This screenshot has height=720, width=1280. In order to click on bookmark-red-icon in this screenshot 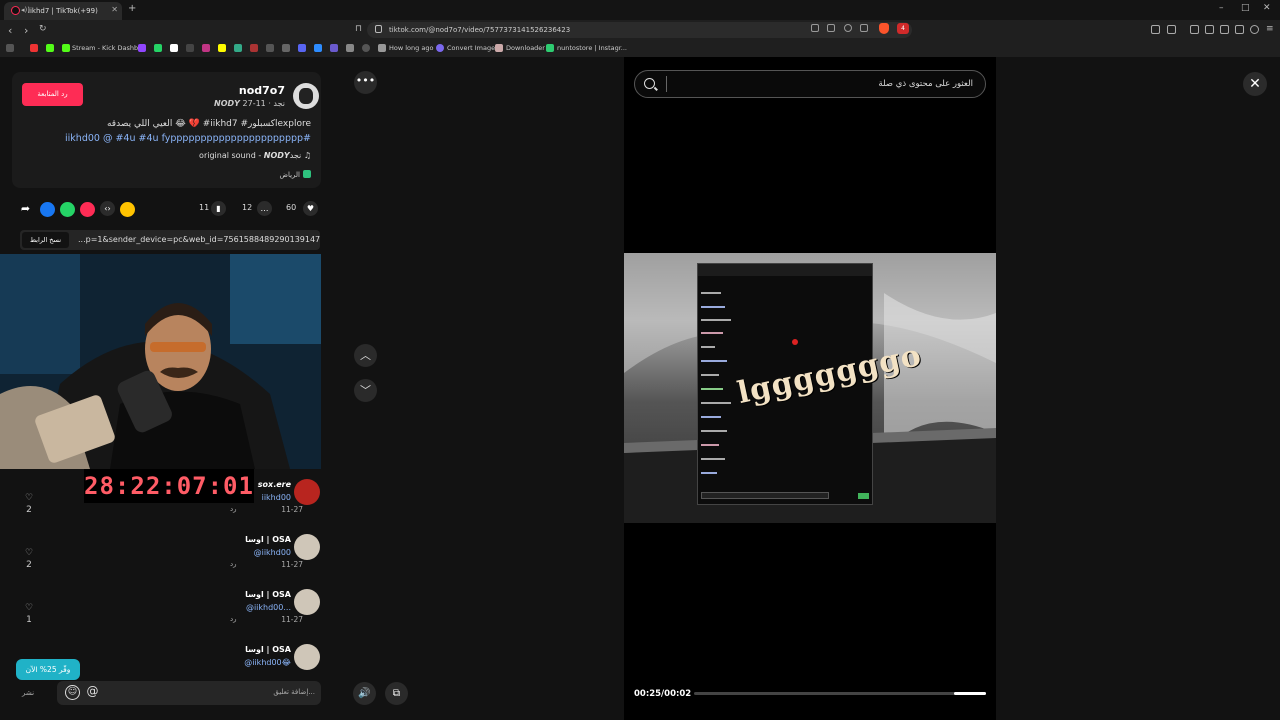, I will do `click(254, 48)`.